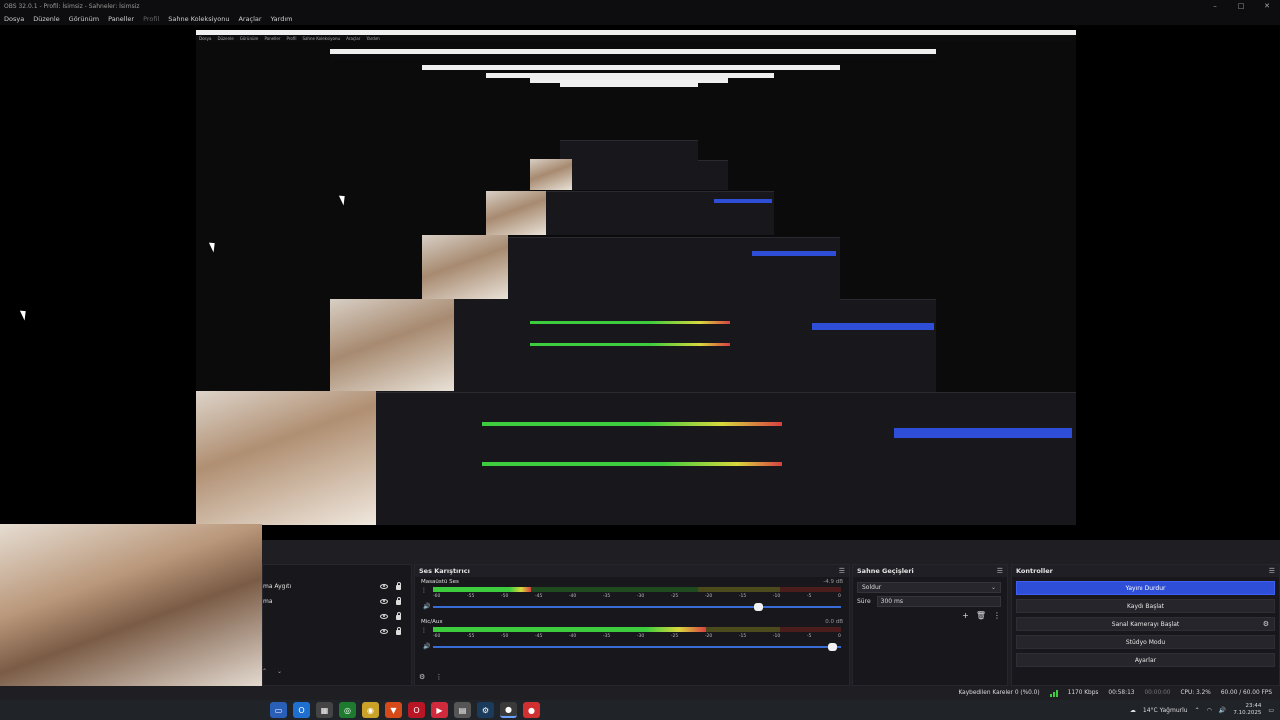 The height and width of the screenshot is (720, 1280). What do you see at coordinates (938, 601) in the screenshot?
I see `duration-input: 300 ms` at bounding box center [938, 601].